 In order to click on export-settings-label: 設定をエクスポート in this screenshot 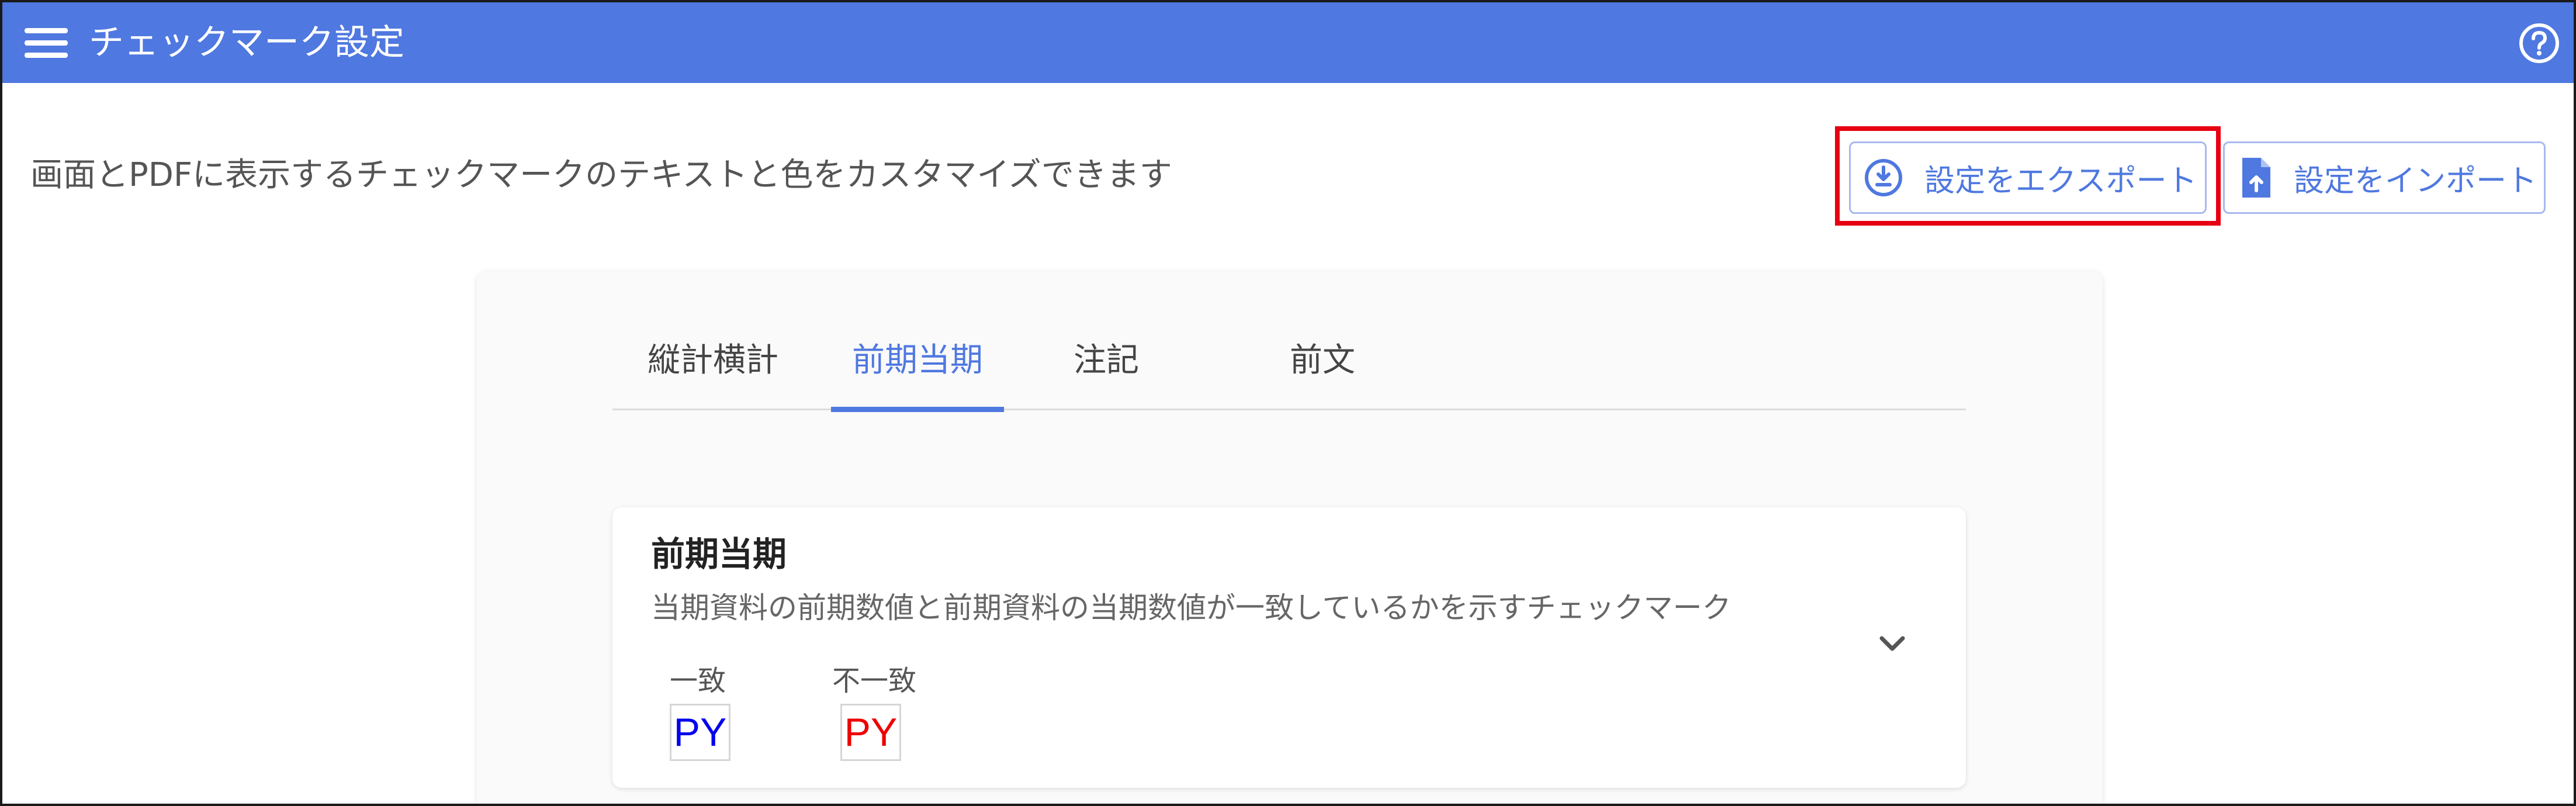, I will do `click(2060, 181)`.